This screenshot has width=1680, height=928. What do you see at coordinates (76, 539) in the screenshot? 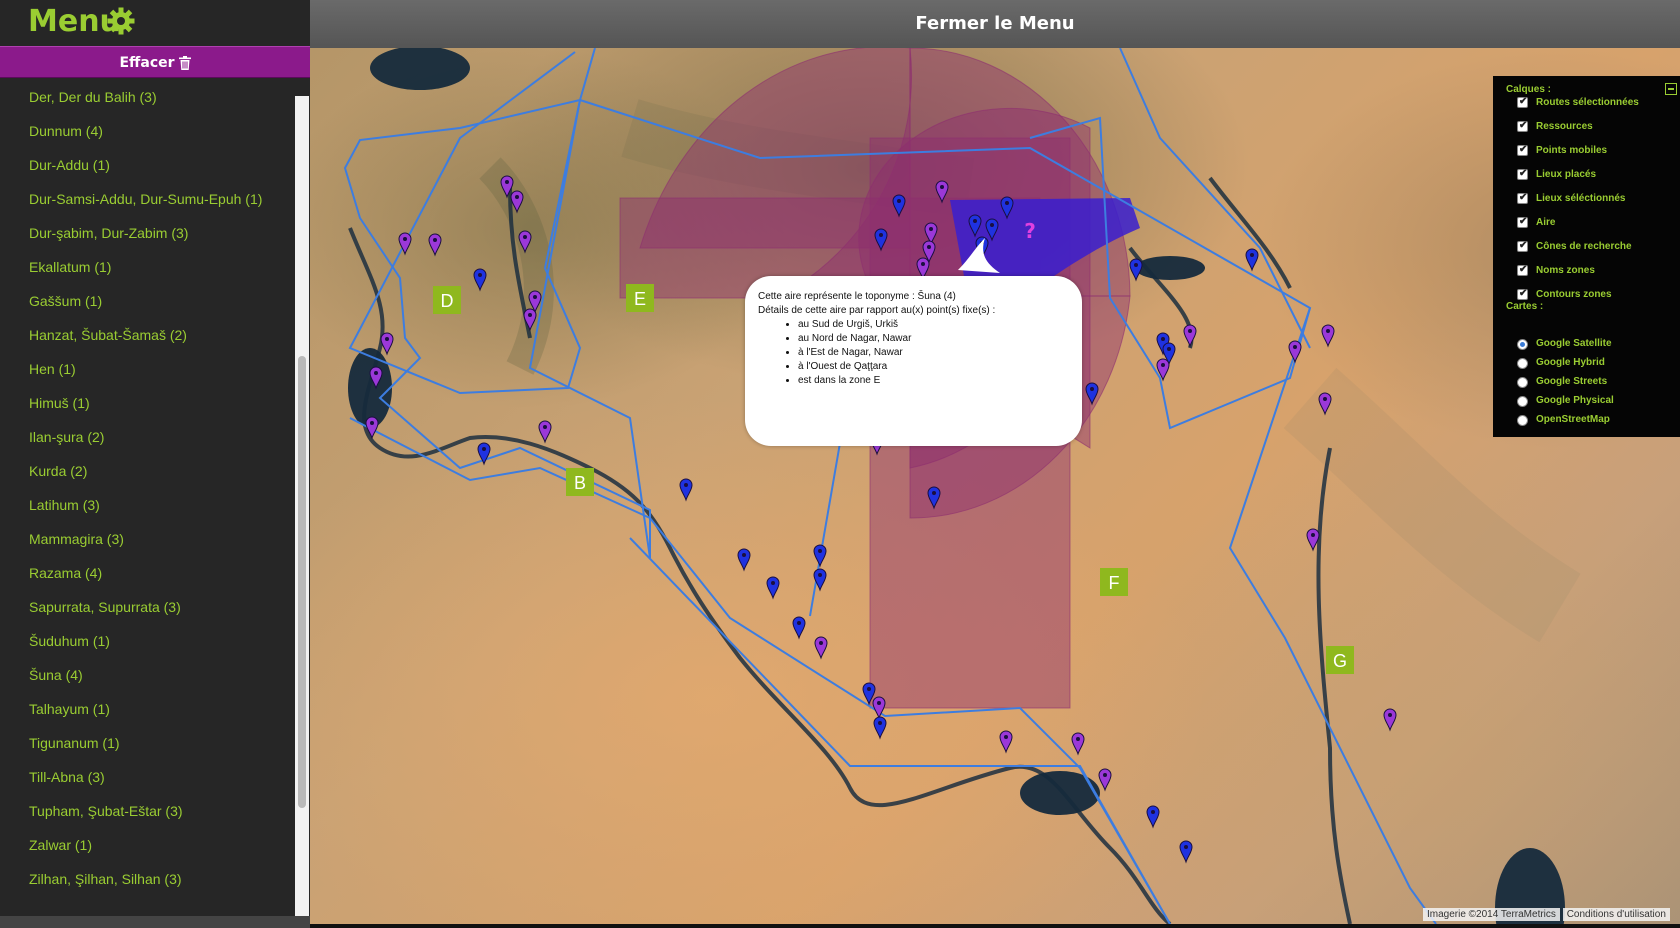
I see `toponym-list-item: Mammagira (3)` at bounding box center [76, 539].